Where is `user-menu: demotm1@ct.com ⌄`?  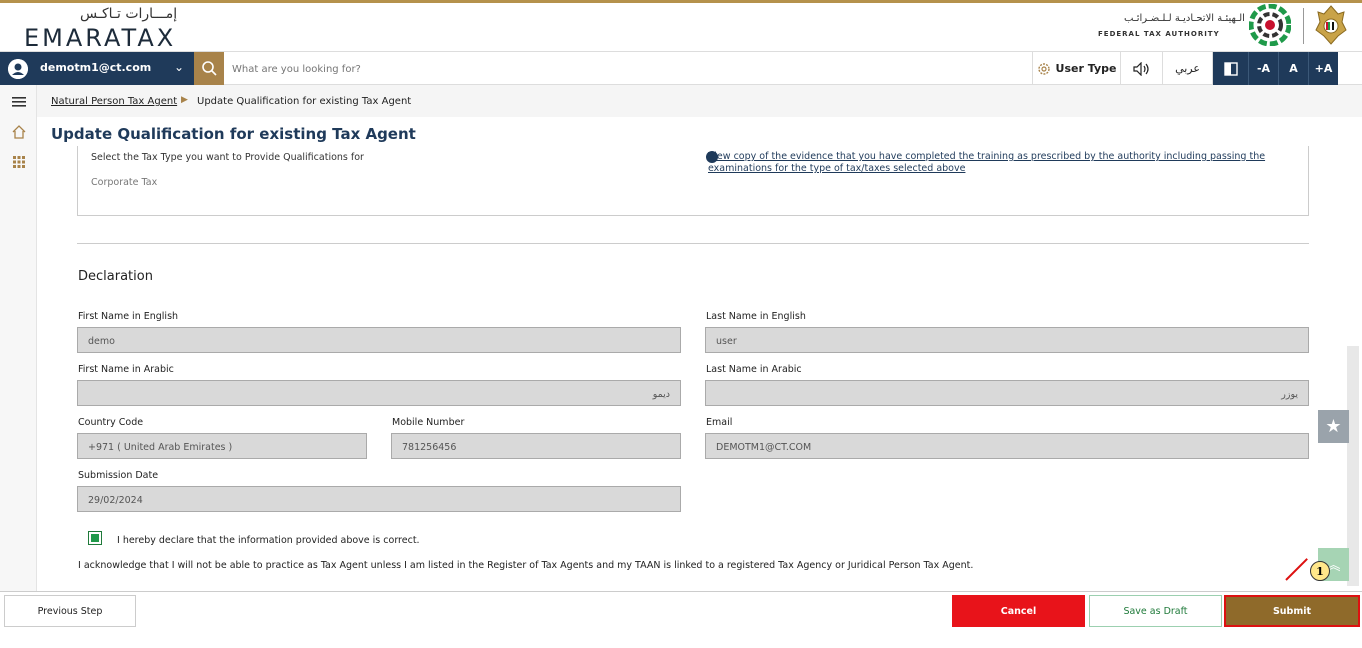
user-menu: demotm1@ct.com ⌄ is located at coordinates (97, 68).